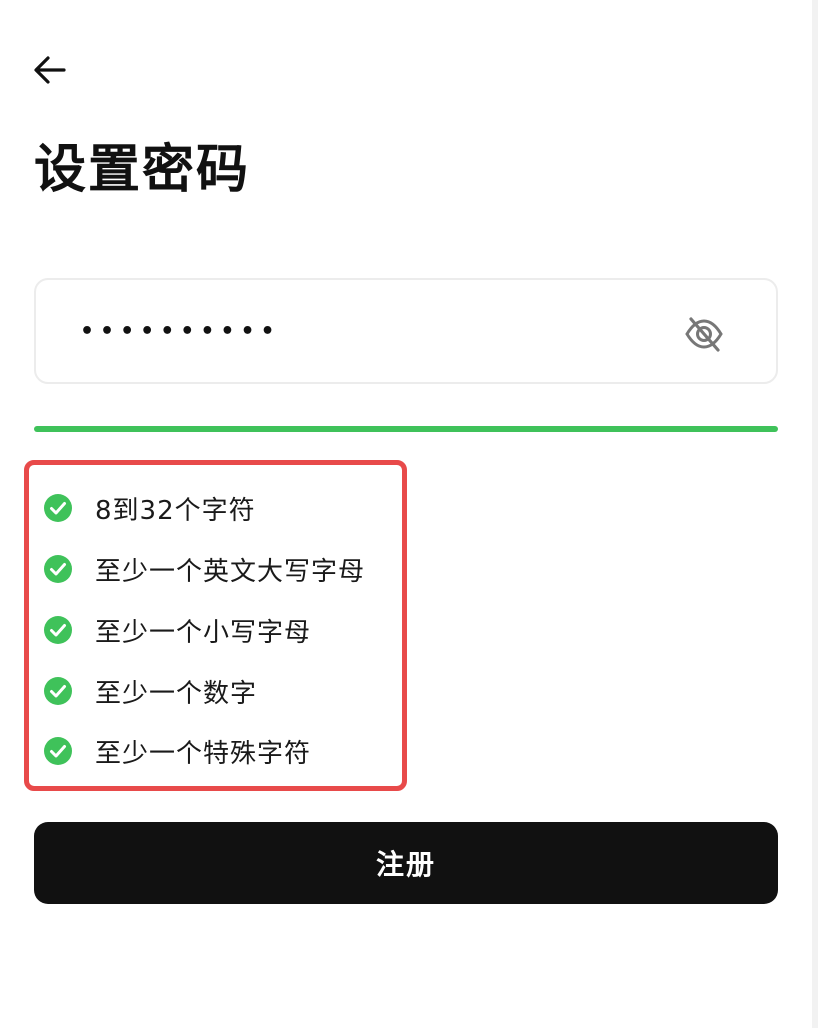  I want to click on rule-item-uppercase: 至少一个英文大写字母, so click(204, 569).